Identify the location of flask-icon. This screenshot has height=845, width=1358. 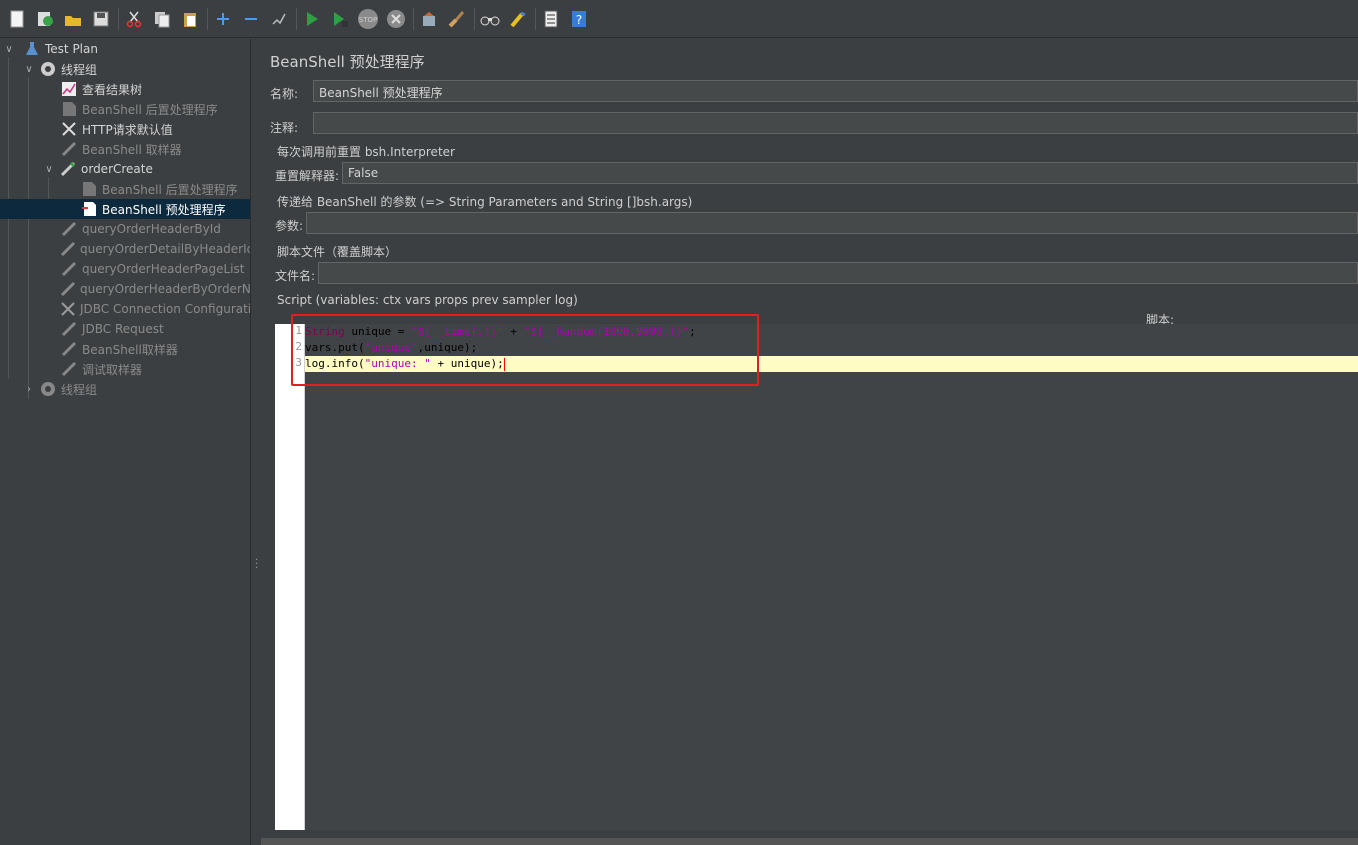
(32, 49).